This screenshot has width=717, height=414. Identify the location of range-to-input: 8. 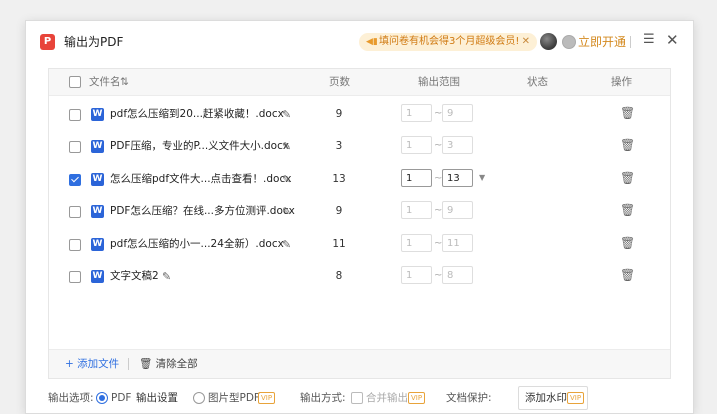
(457, 275).